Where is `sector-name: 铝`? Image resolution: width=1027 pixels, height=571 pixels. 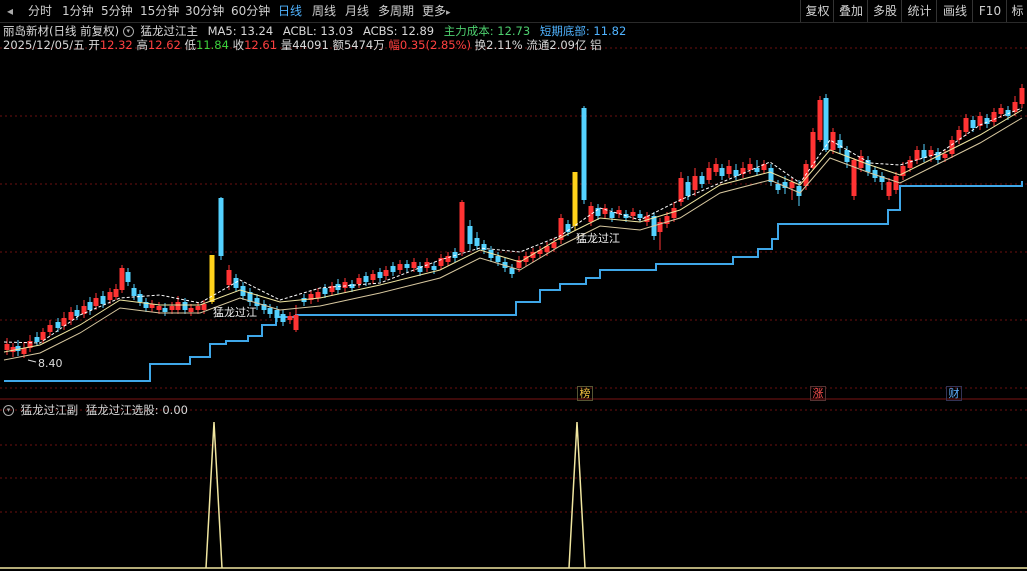
sector-name: 铝 is located at coordinates (596, 45).